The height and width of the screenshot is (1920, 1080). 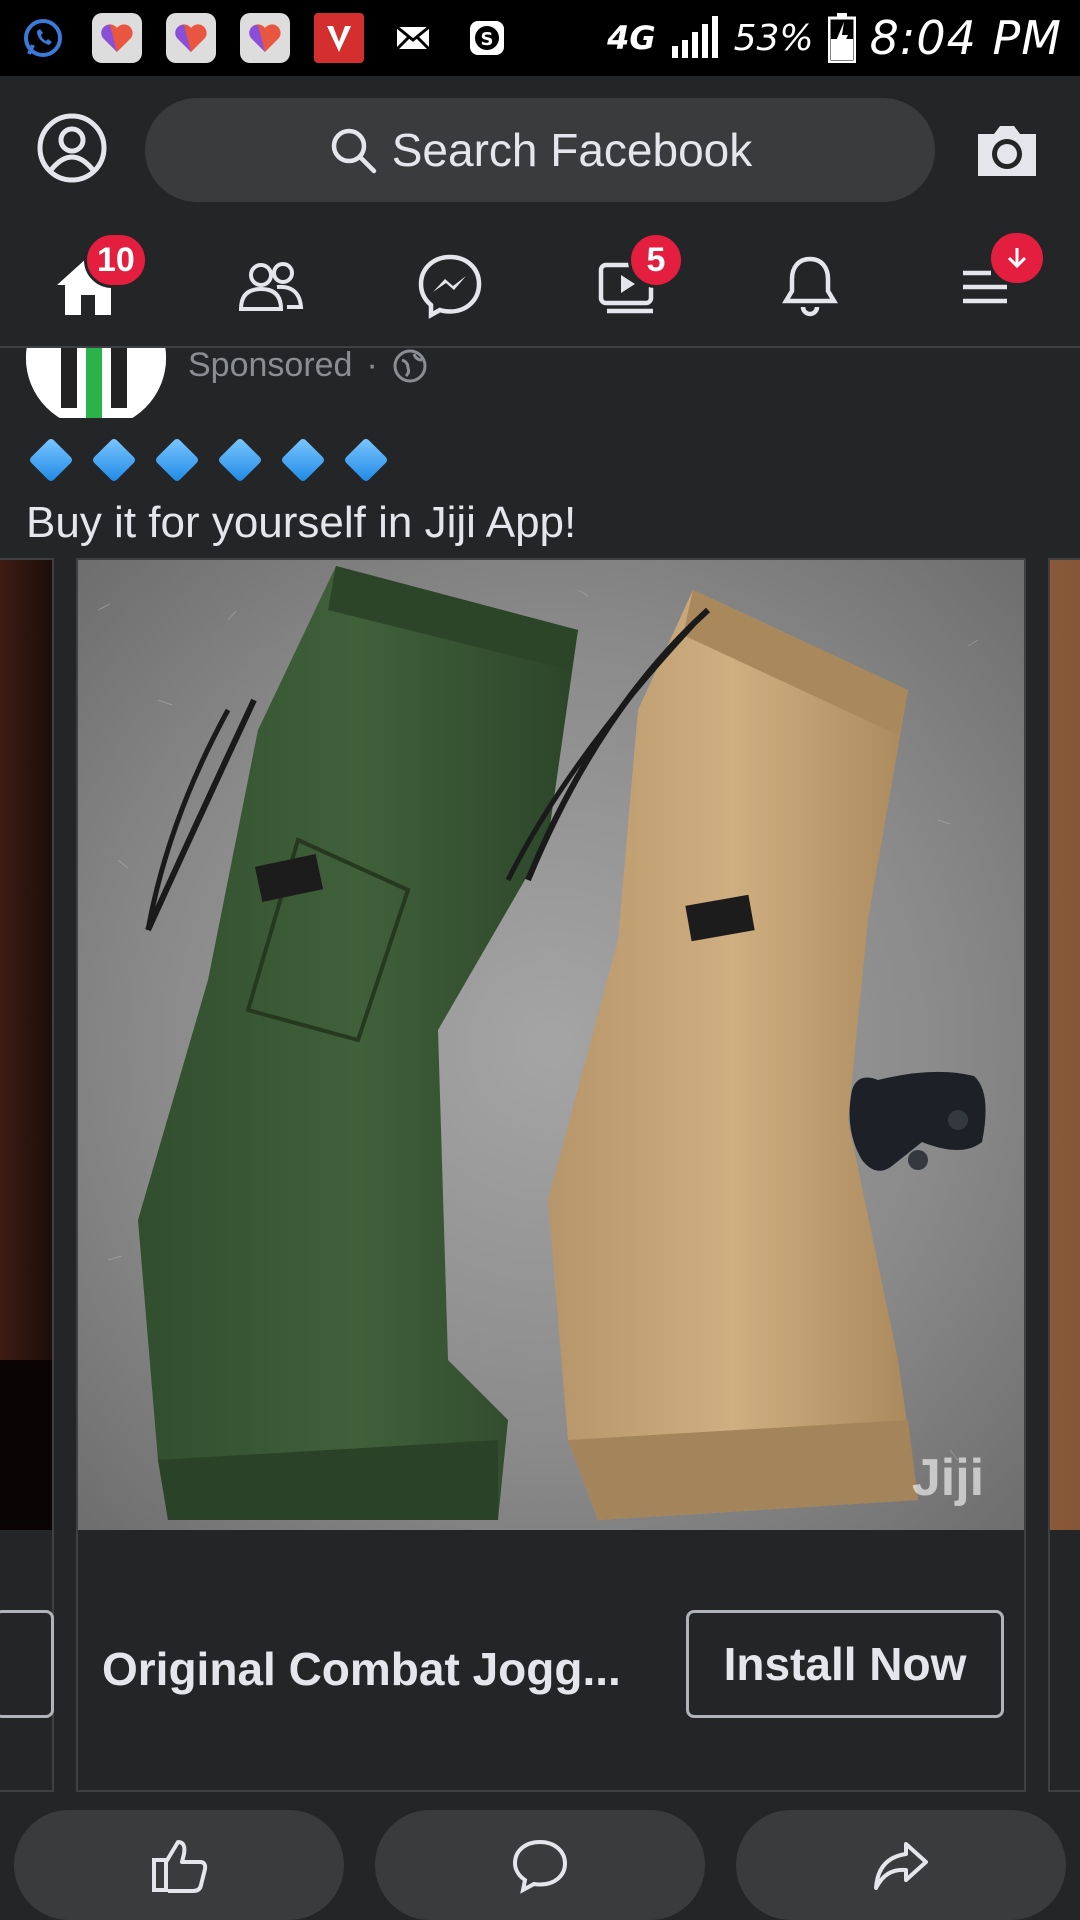 I want to click on whatsapp-icon, so click(x=43, y=38).